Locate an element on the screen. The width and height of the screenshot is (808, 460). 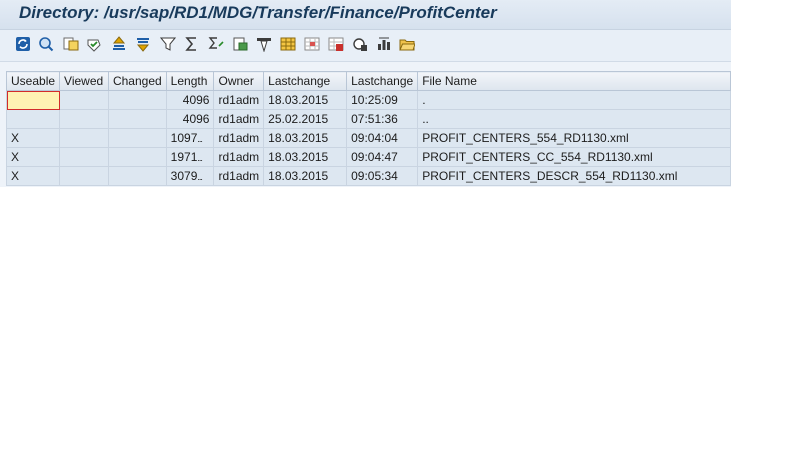
export-icon is located at coordinates (264, 45).